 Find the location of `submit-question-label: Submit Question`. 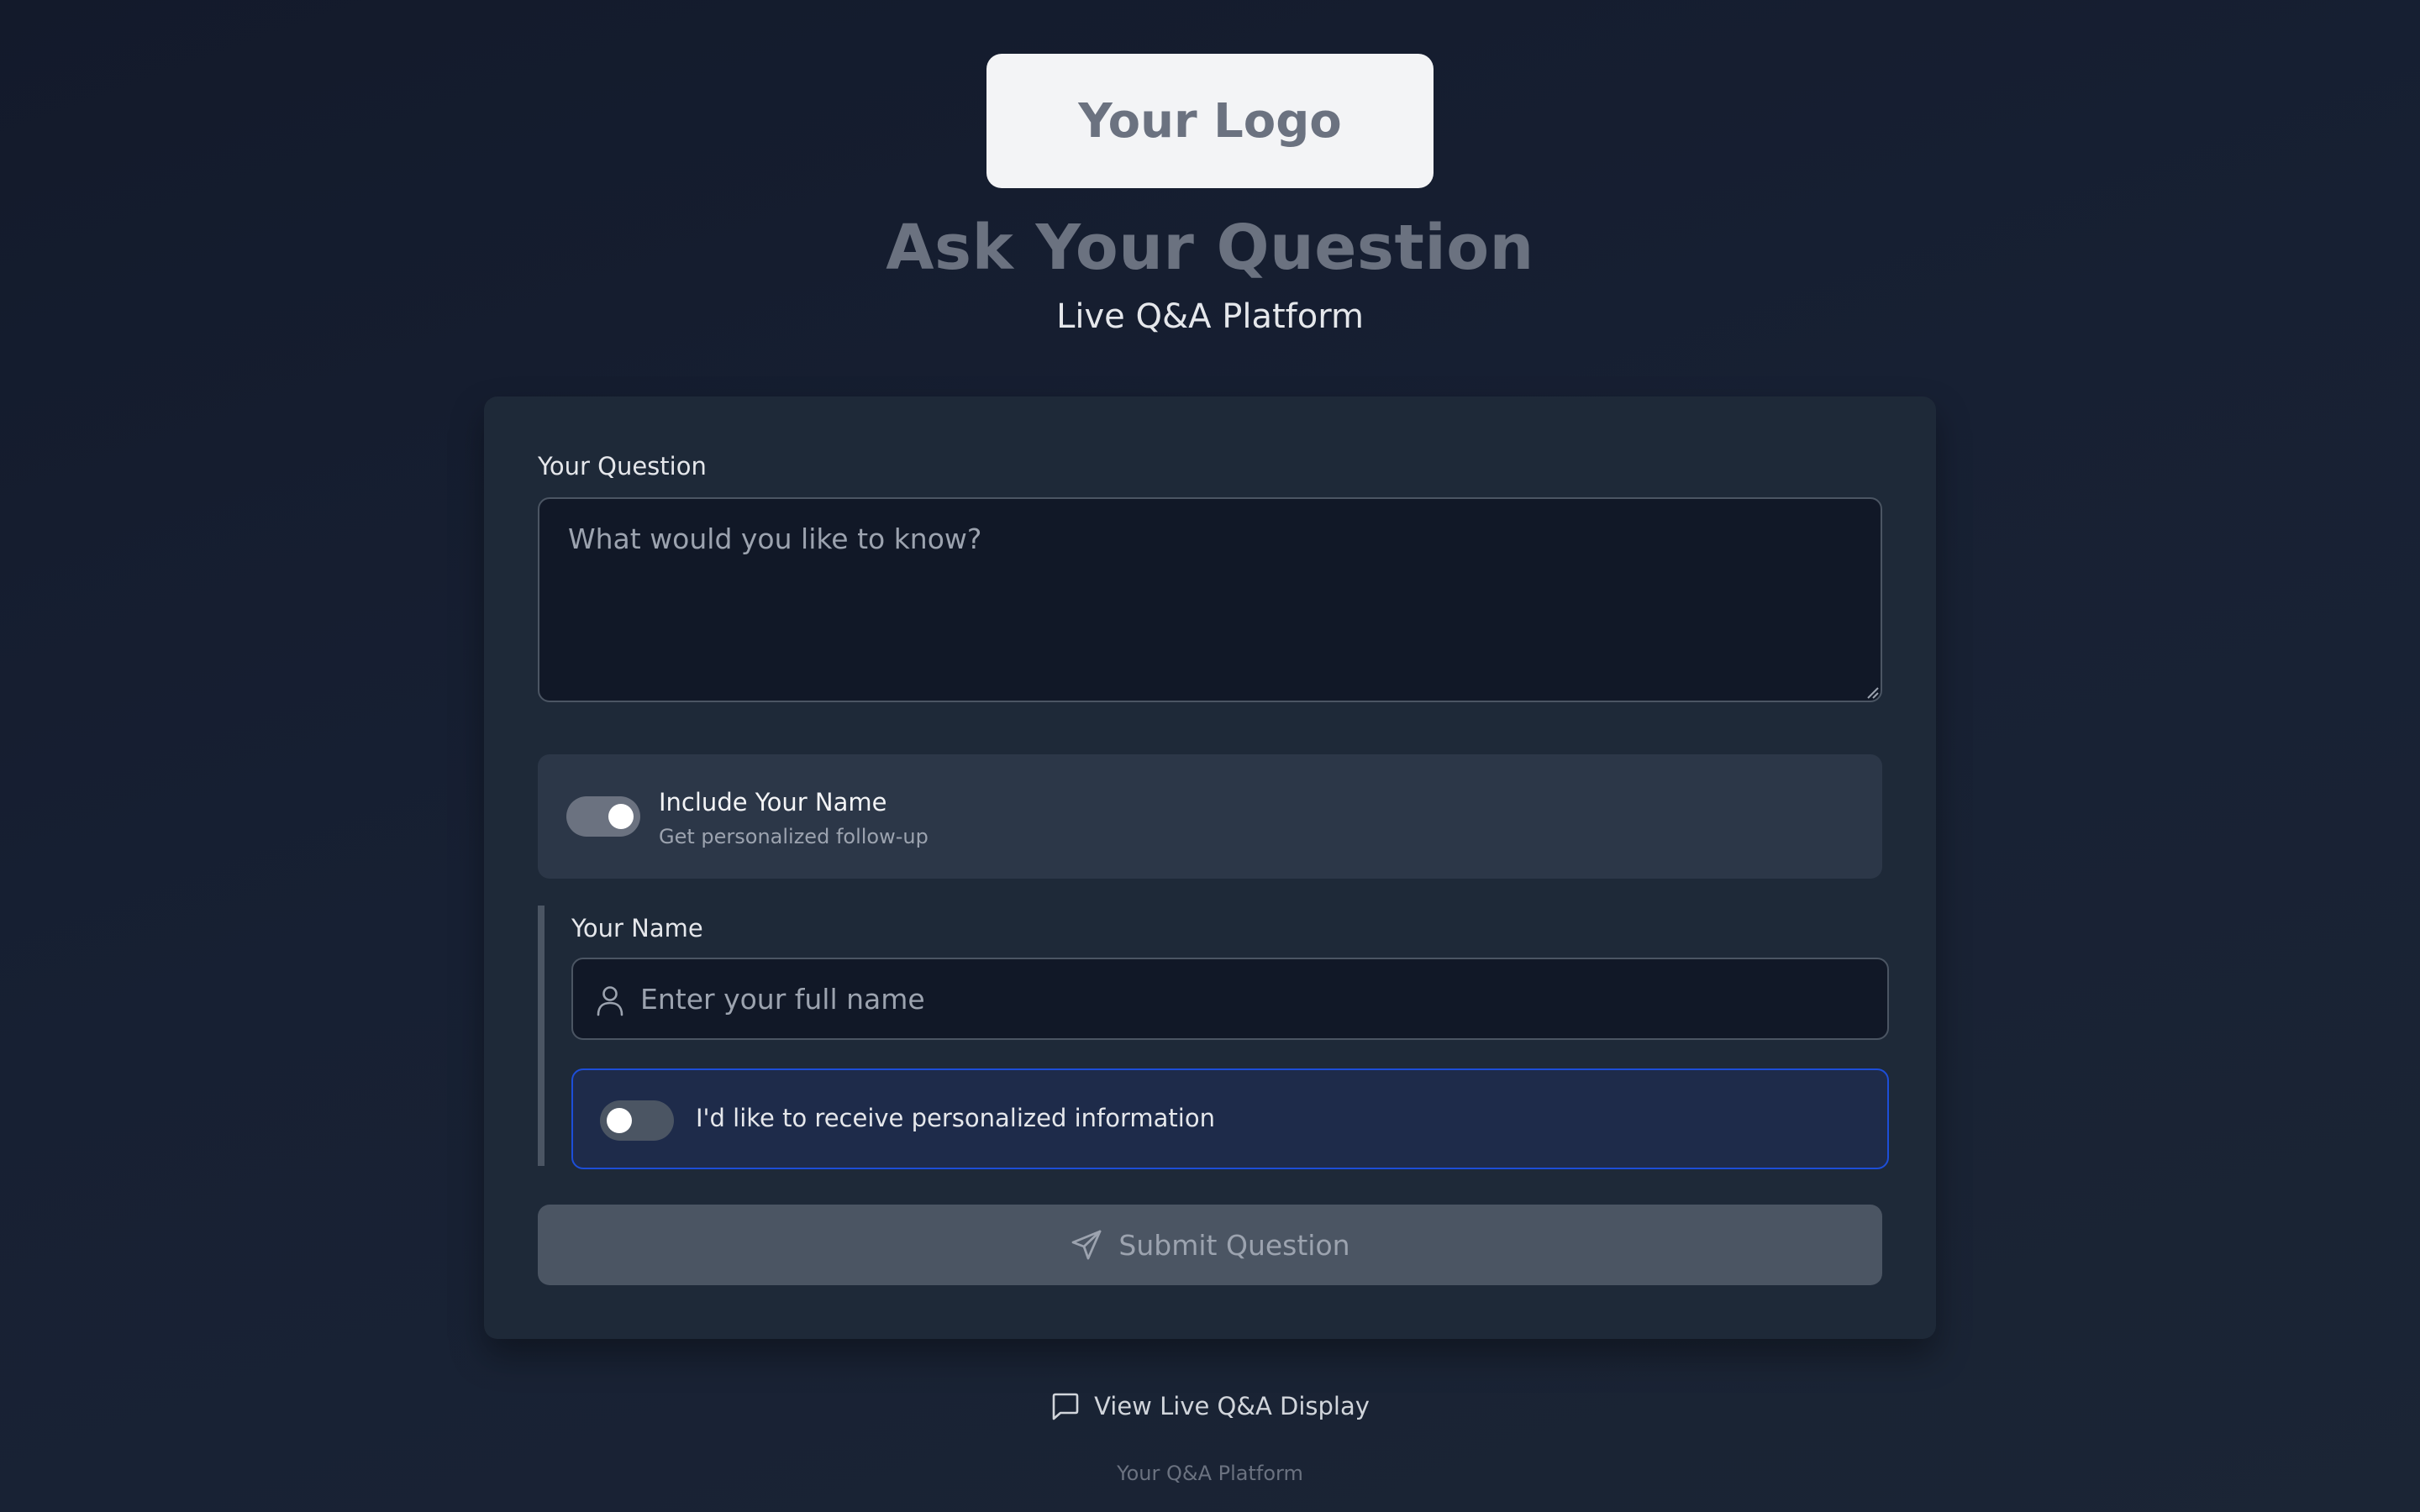

submit-question-label: Submit Question is located at coordinates (1234, 1245).